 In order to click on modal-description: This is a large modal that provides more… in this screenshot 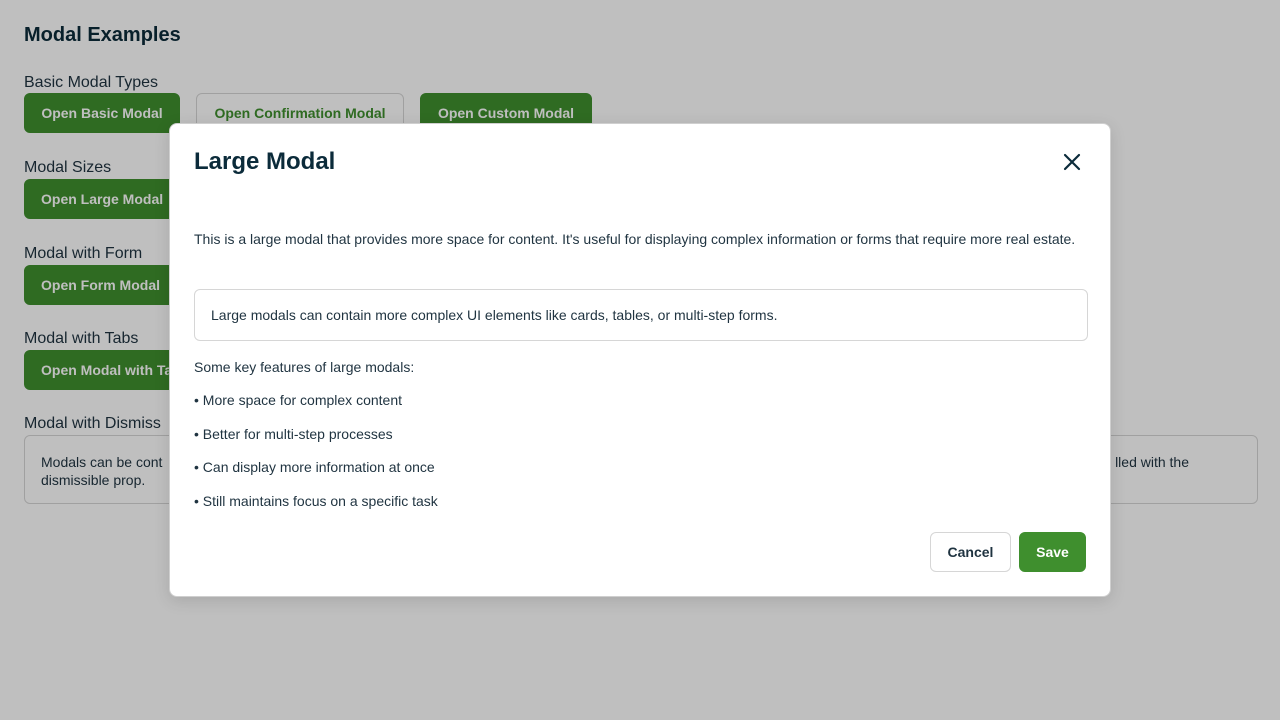, I will do `click(635, 239)`.